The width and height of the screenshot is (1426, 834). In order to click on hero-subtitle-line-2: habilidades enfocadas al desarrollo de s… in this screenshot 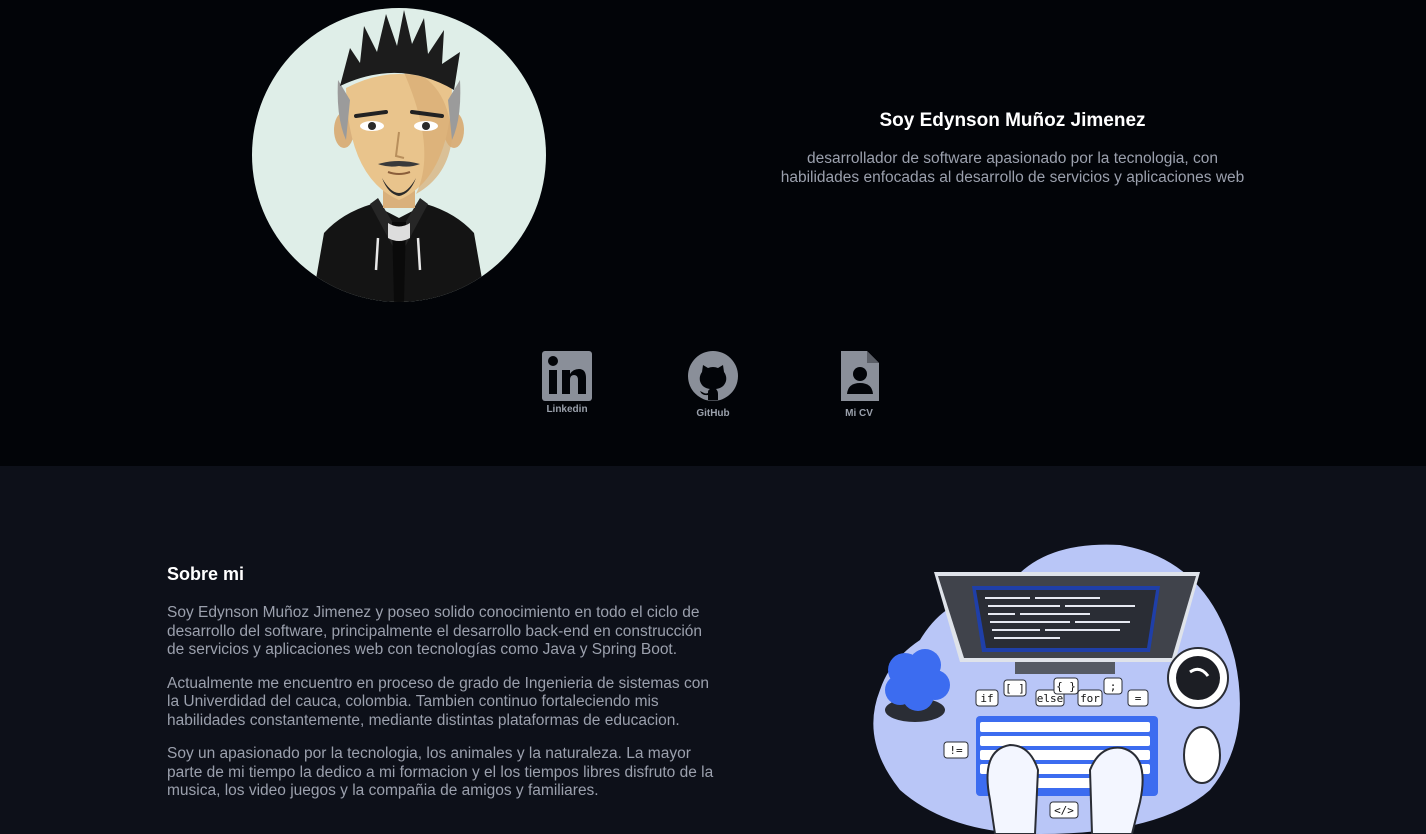, I will do `click(1012, 177)`.